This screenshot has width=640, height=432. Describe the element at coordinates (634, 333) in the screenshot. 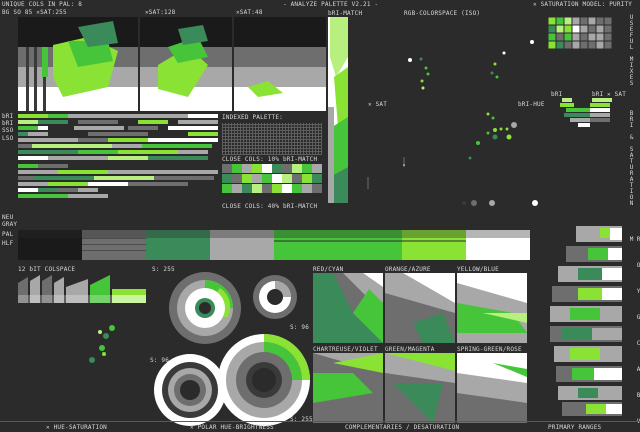

I see `primary-hue-letters: R O Y G C A B V M` at that location.